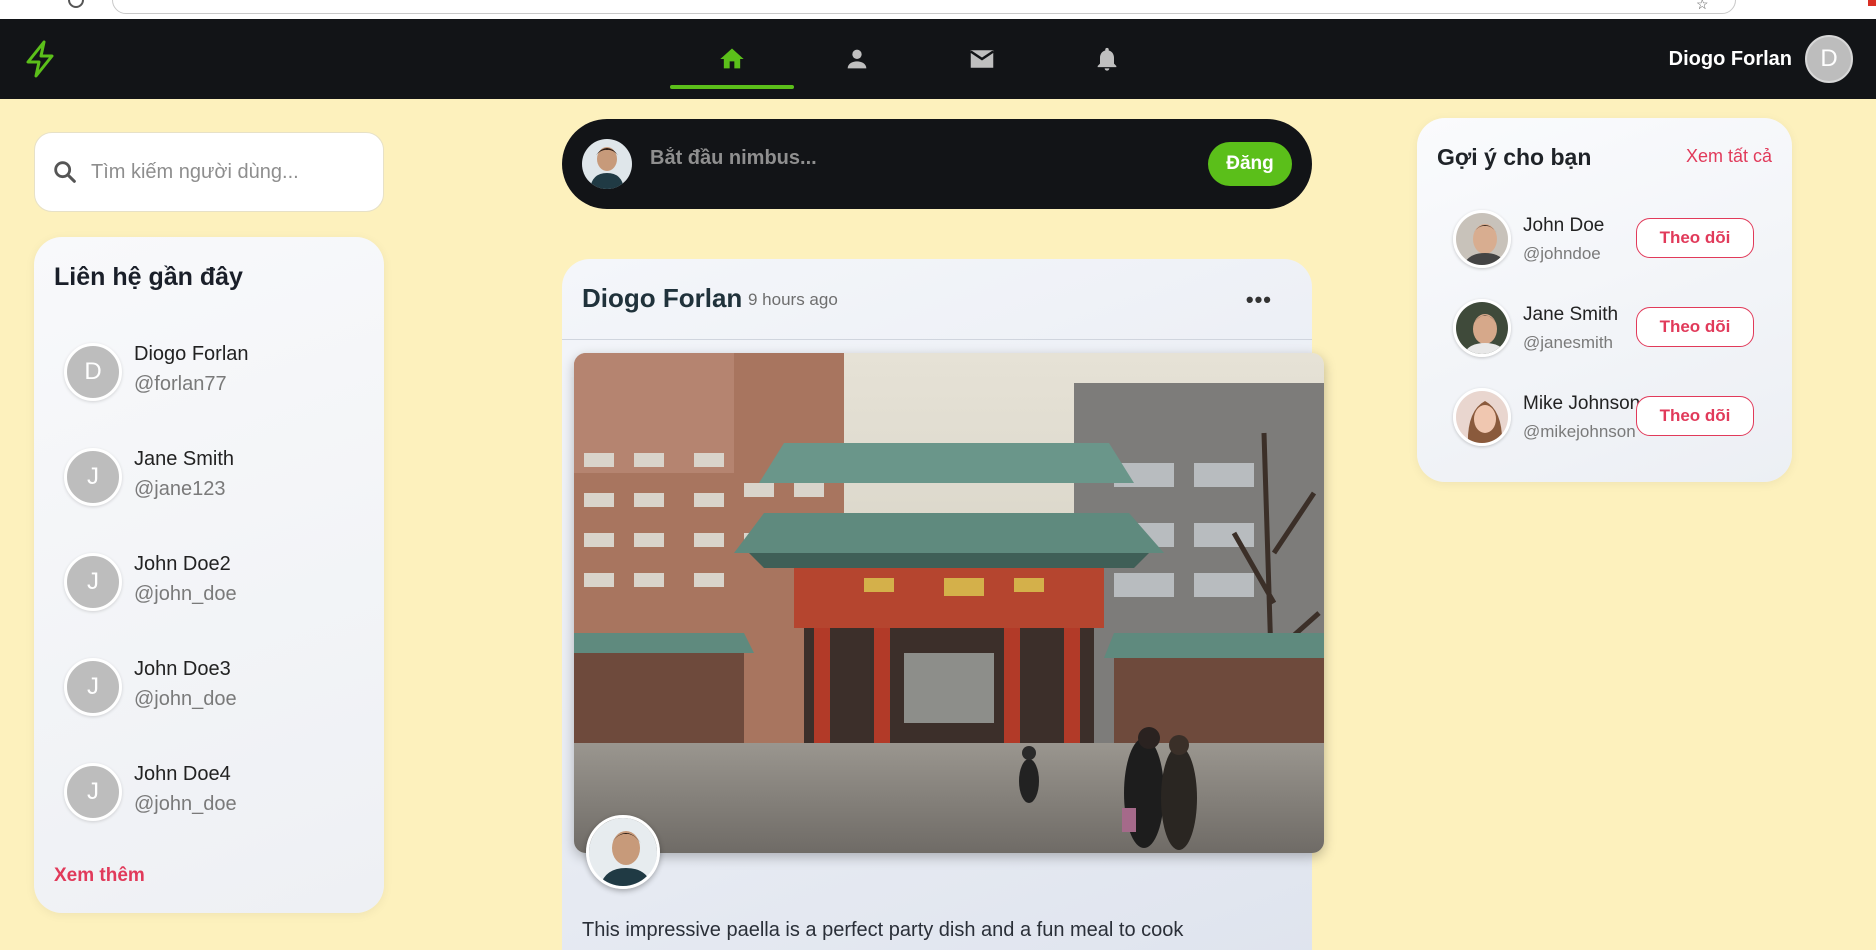 The image size is (1876, 950). What do you see at coordinates (1582, 403) in the screenshot?
I see `suggestion-name: Mike Johnson` at bounding box center [1582, 403].